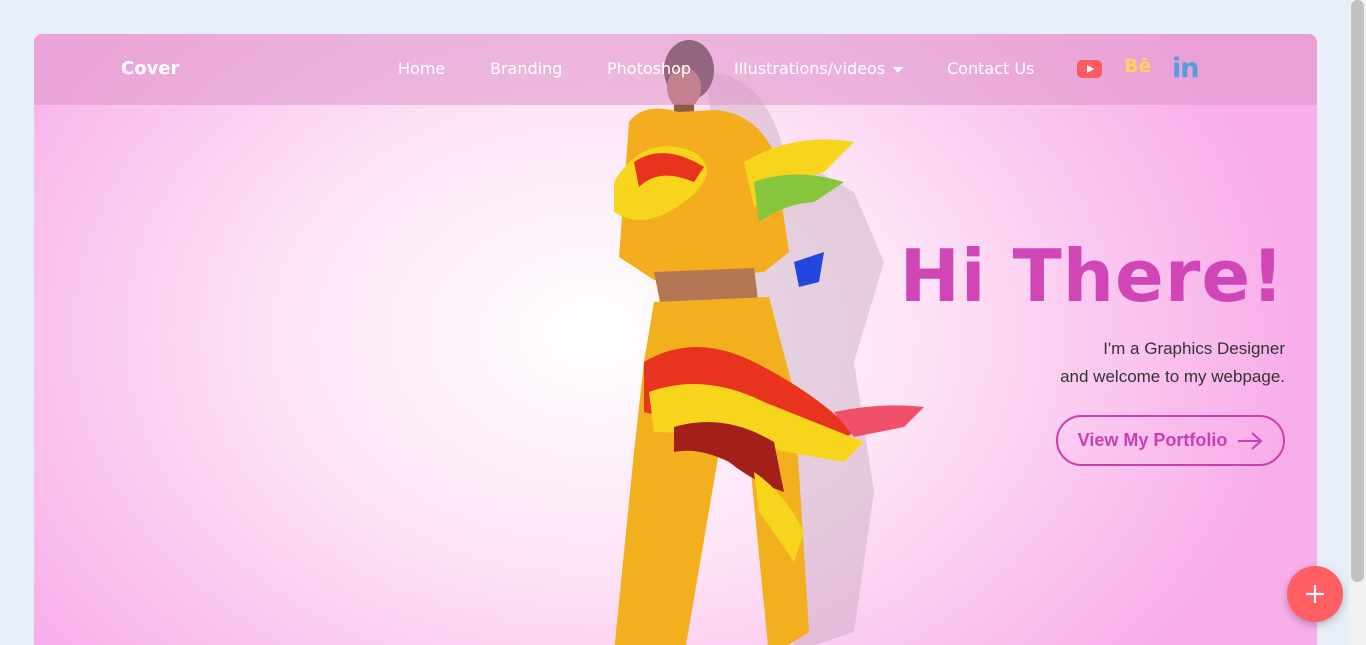 Image resolution: width=1366 pixels, height=645 pixels. I want to click on scrollbar-track, so click(1357, 322).